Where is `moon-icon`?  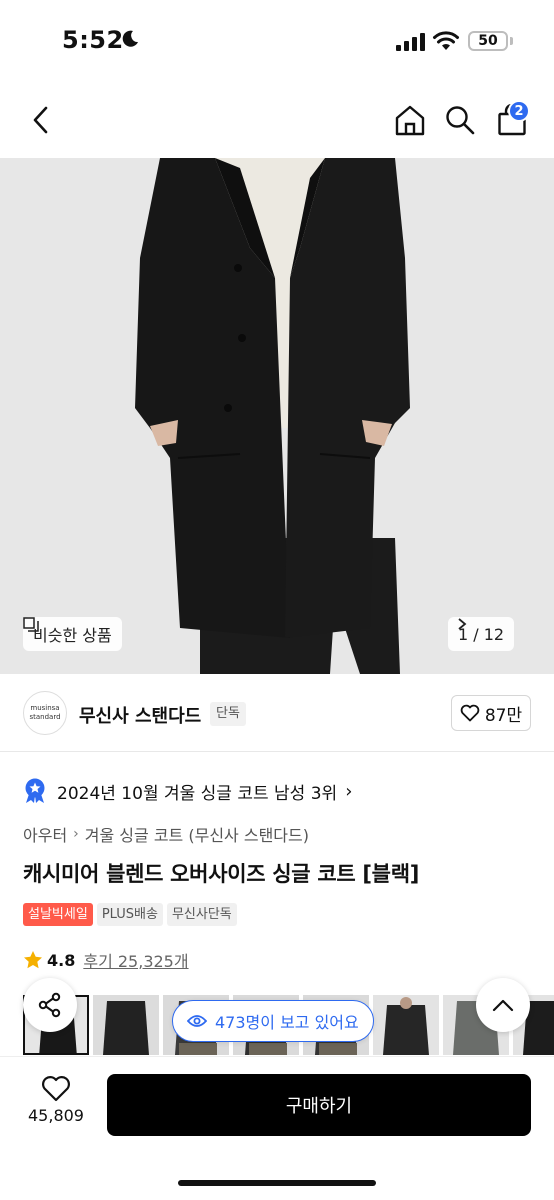
moon-icon is located at coordinates (130, 38).